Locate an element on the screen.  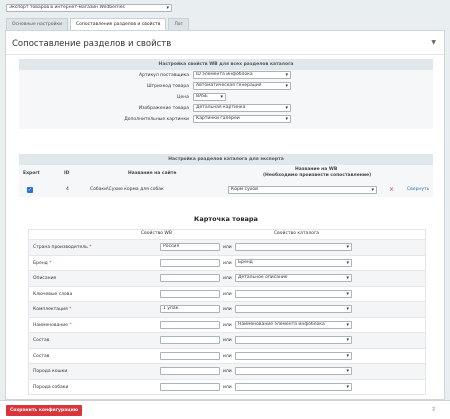
gallery-select: Картинки галереи is located at coordinates (242, 119).